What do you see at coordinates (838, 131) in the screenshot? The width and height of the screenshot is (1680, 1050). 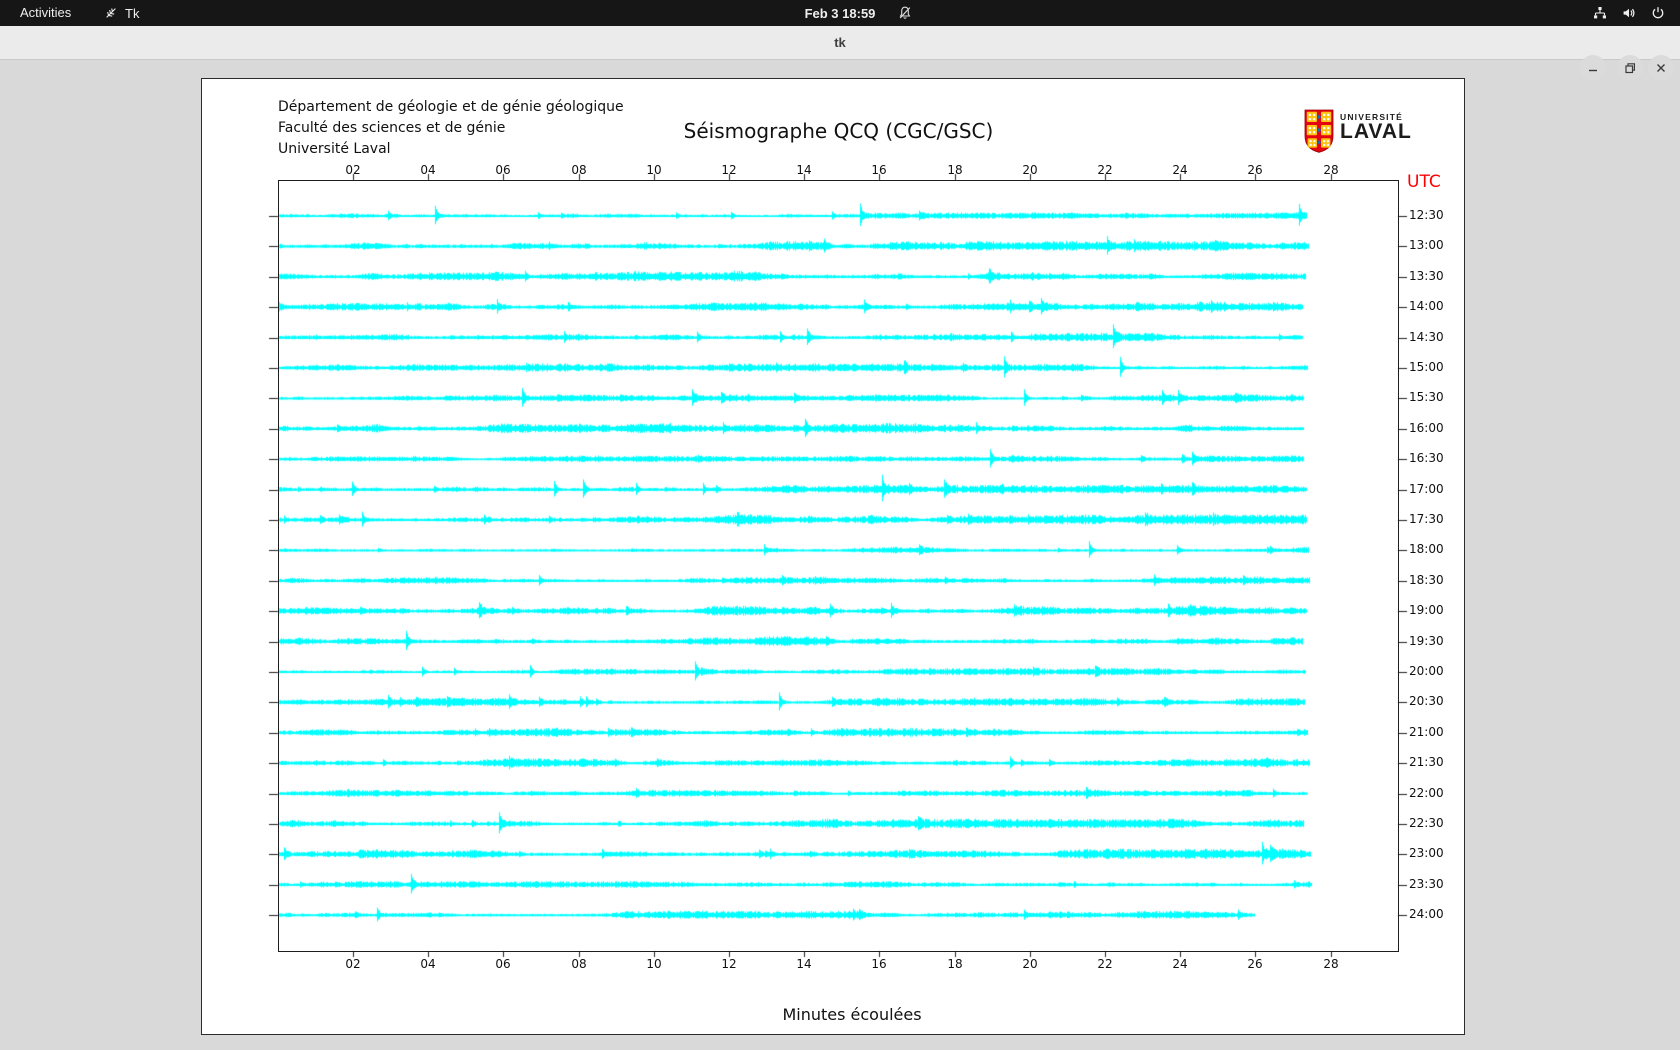 I see `plot-title: Séismographe QCQ (CGC/GSC)` at bounding box center [838, 131].